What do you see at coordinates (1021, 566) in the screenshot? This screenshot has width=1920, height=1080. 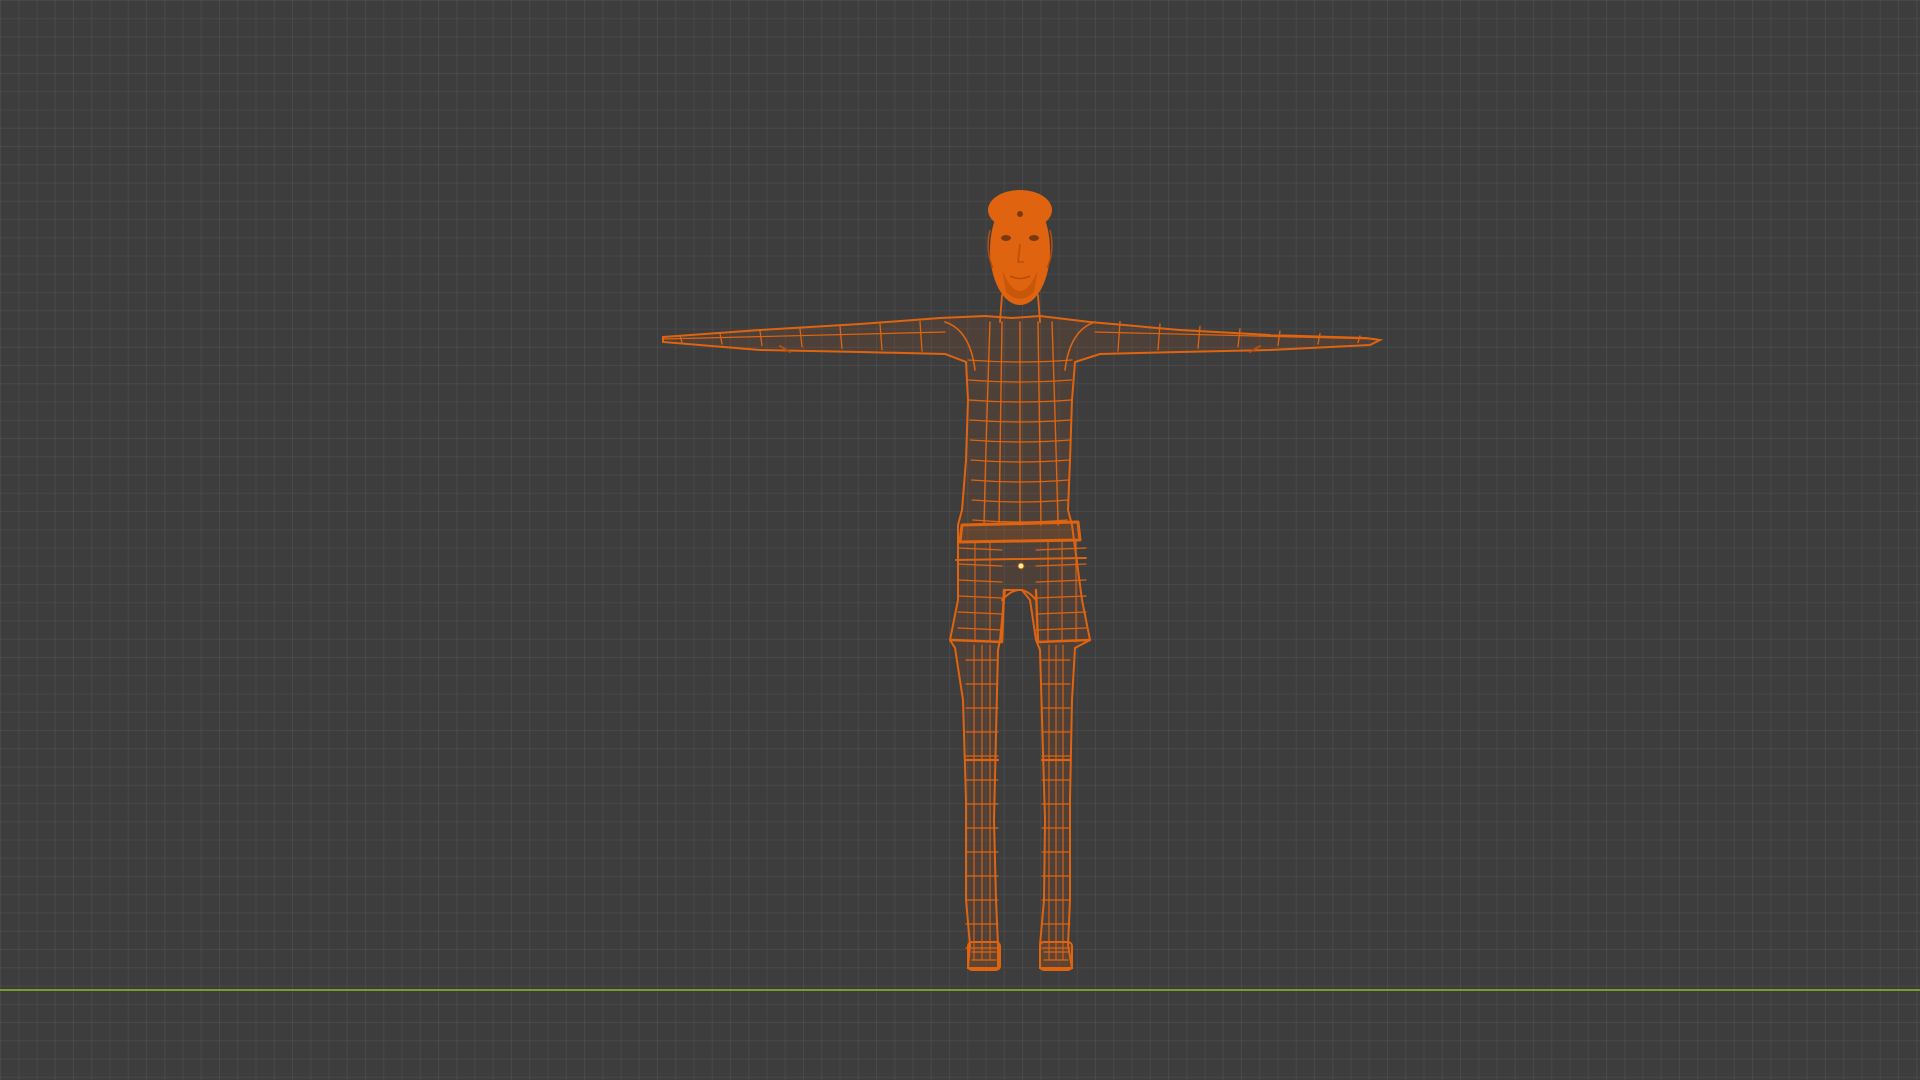 I see `object-origin` at bounding box center [1021, 566].